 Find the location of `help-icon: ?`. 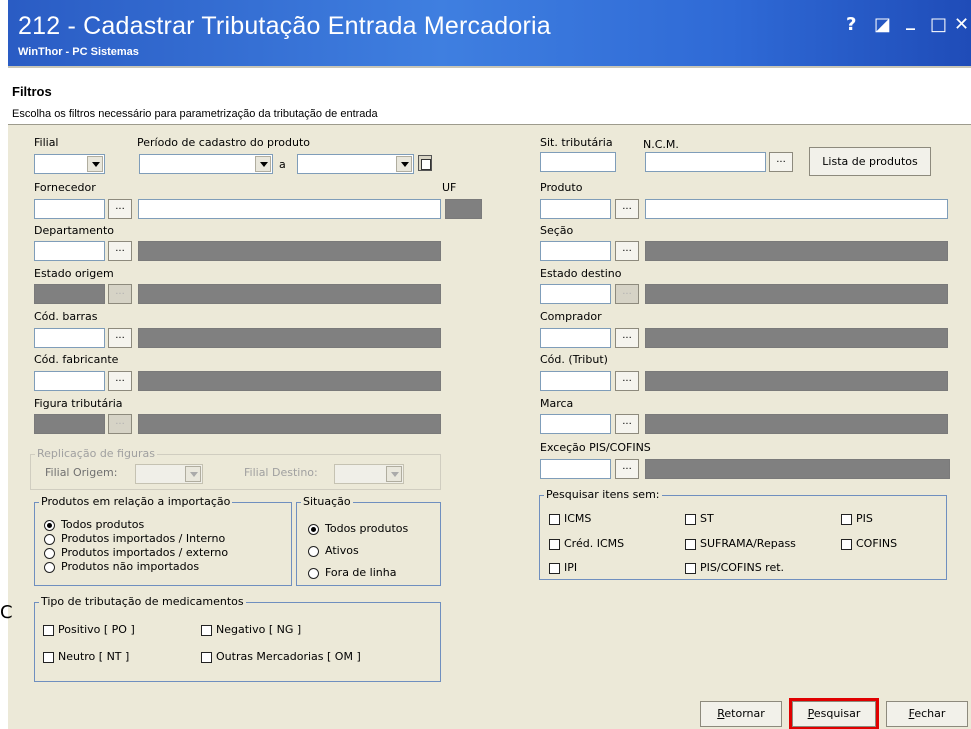

help-icon: ? is located at coordinates (851, 24).